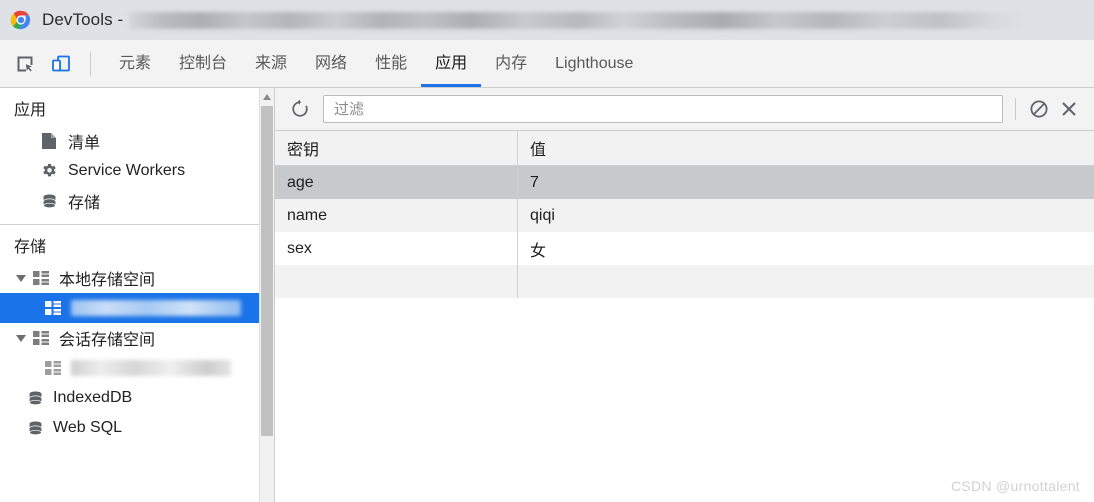  I want to click on sidebar-scrollbar, so click(266, 295).